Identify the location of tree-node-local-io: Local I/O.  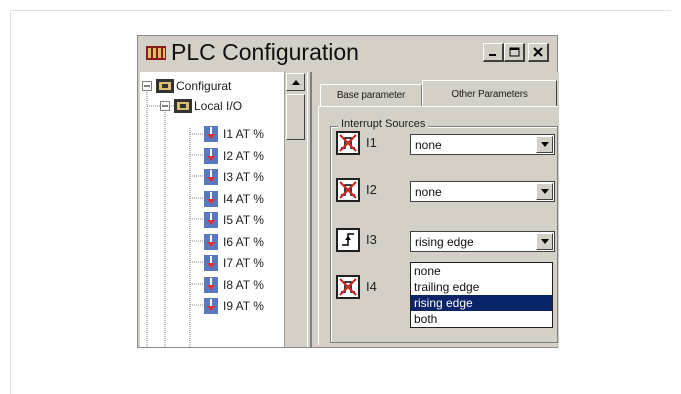
(201, 106).